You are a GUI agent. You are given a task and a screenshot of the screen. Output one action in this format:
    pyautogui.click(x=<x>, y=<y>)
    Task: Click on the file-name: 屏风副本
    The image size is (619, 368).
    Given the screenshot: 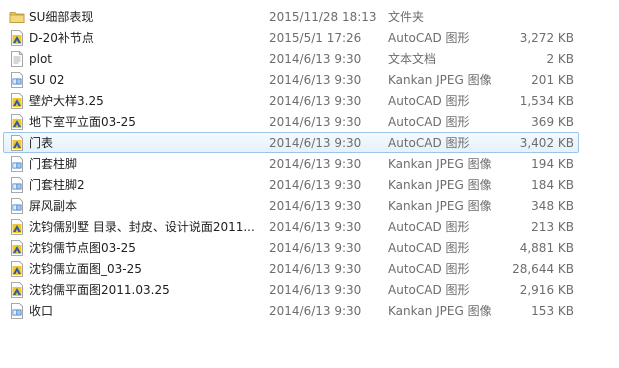 What is the action you would take?
    pyautogui.click(x=53, y=206)
    